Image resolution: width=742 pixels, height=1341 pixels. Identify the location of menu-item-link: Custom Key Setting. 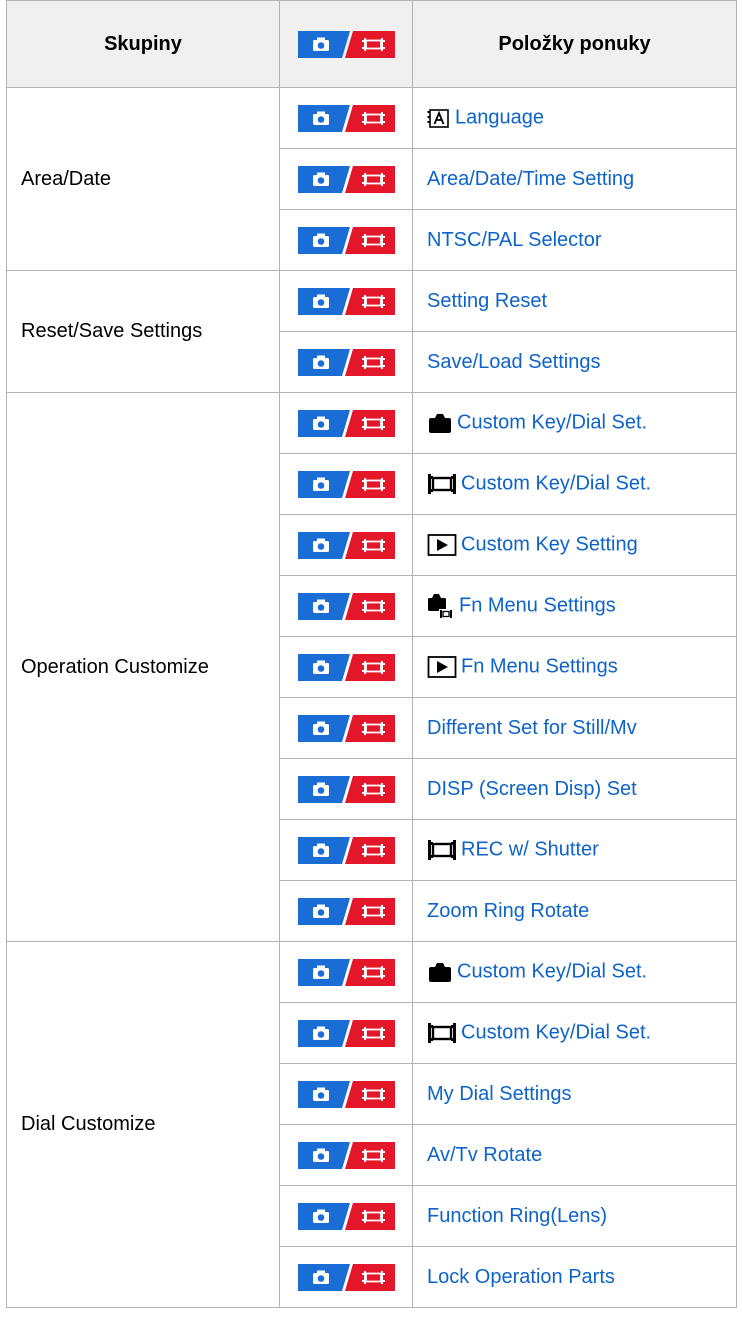
(549, 544).